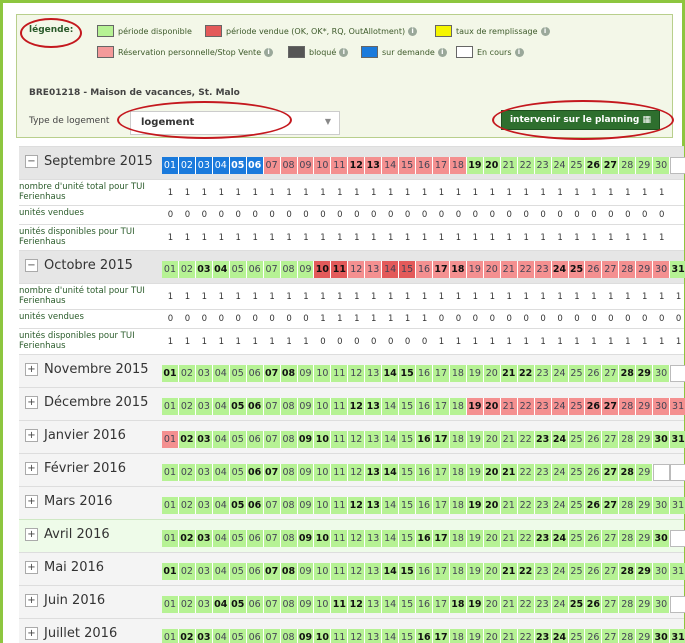  What do you see at coordinates (677, 571) in the screenshot?
I see `day-cell: 31` at bounding box center [677, 571].